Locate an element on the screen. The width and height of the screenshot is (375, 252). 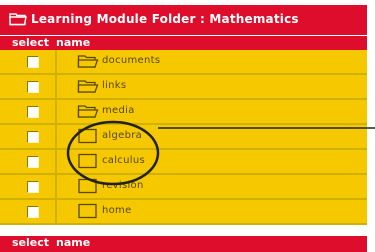
row-label: revision is located at coordinates (123, 185).